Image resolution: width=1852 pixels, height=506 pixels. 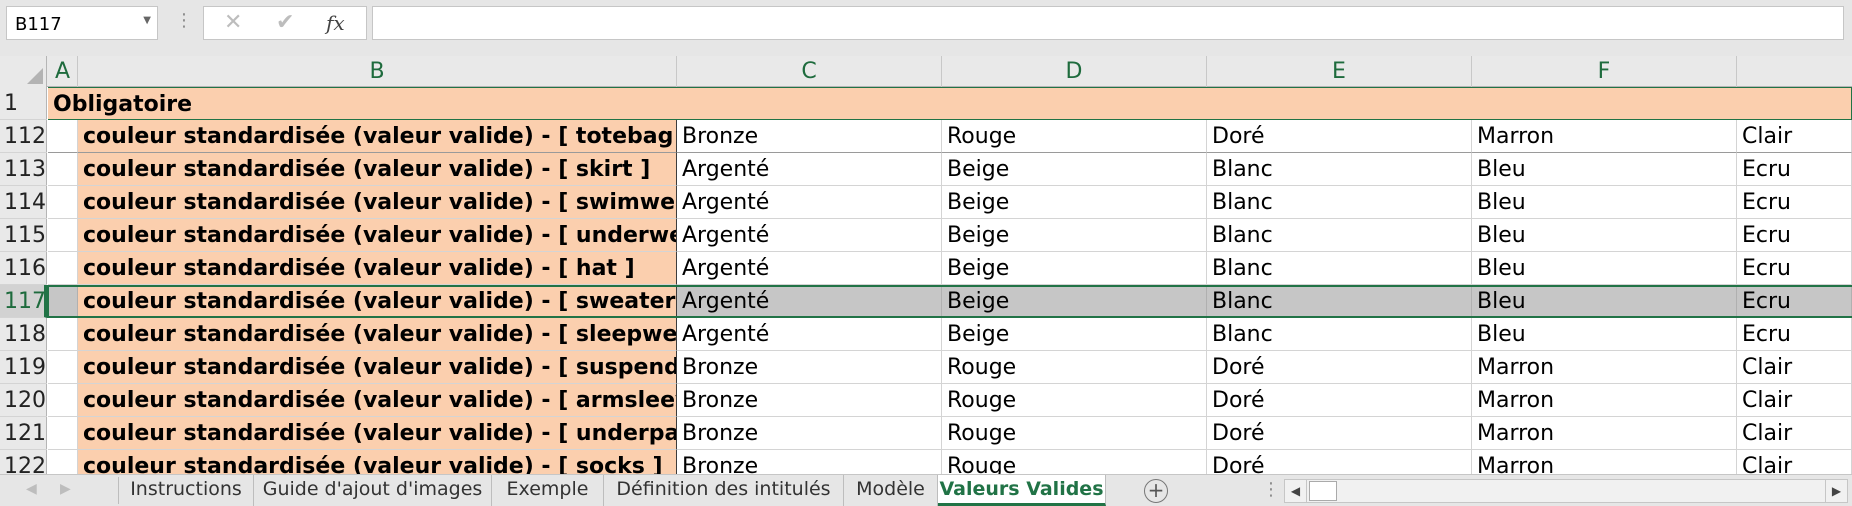 I want to click on scrollbar-thumb, so click(x=1323, y=491).